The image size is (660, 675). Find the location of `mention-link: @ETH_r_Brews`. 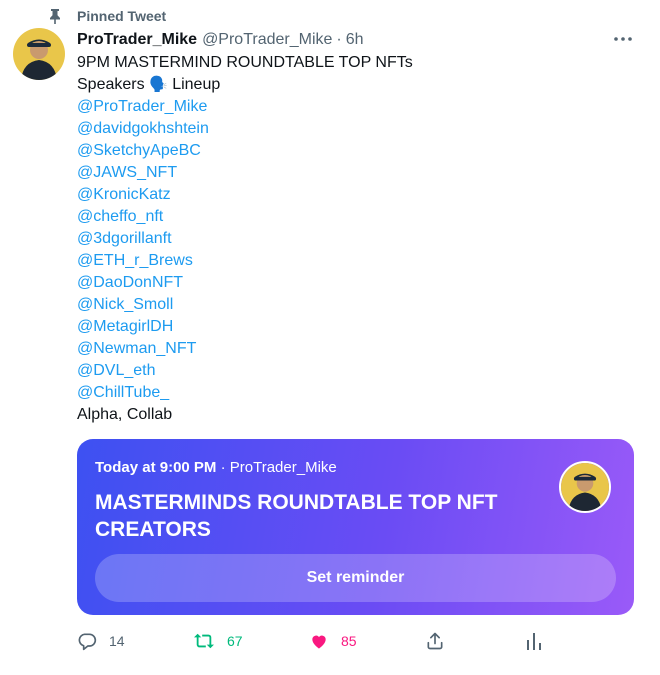

mention-link: @ETH_r_Brews is located at coordinates (357, 261).